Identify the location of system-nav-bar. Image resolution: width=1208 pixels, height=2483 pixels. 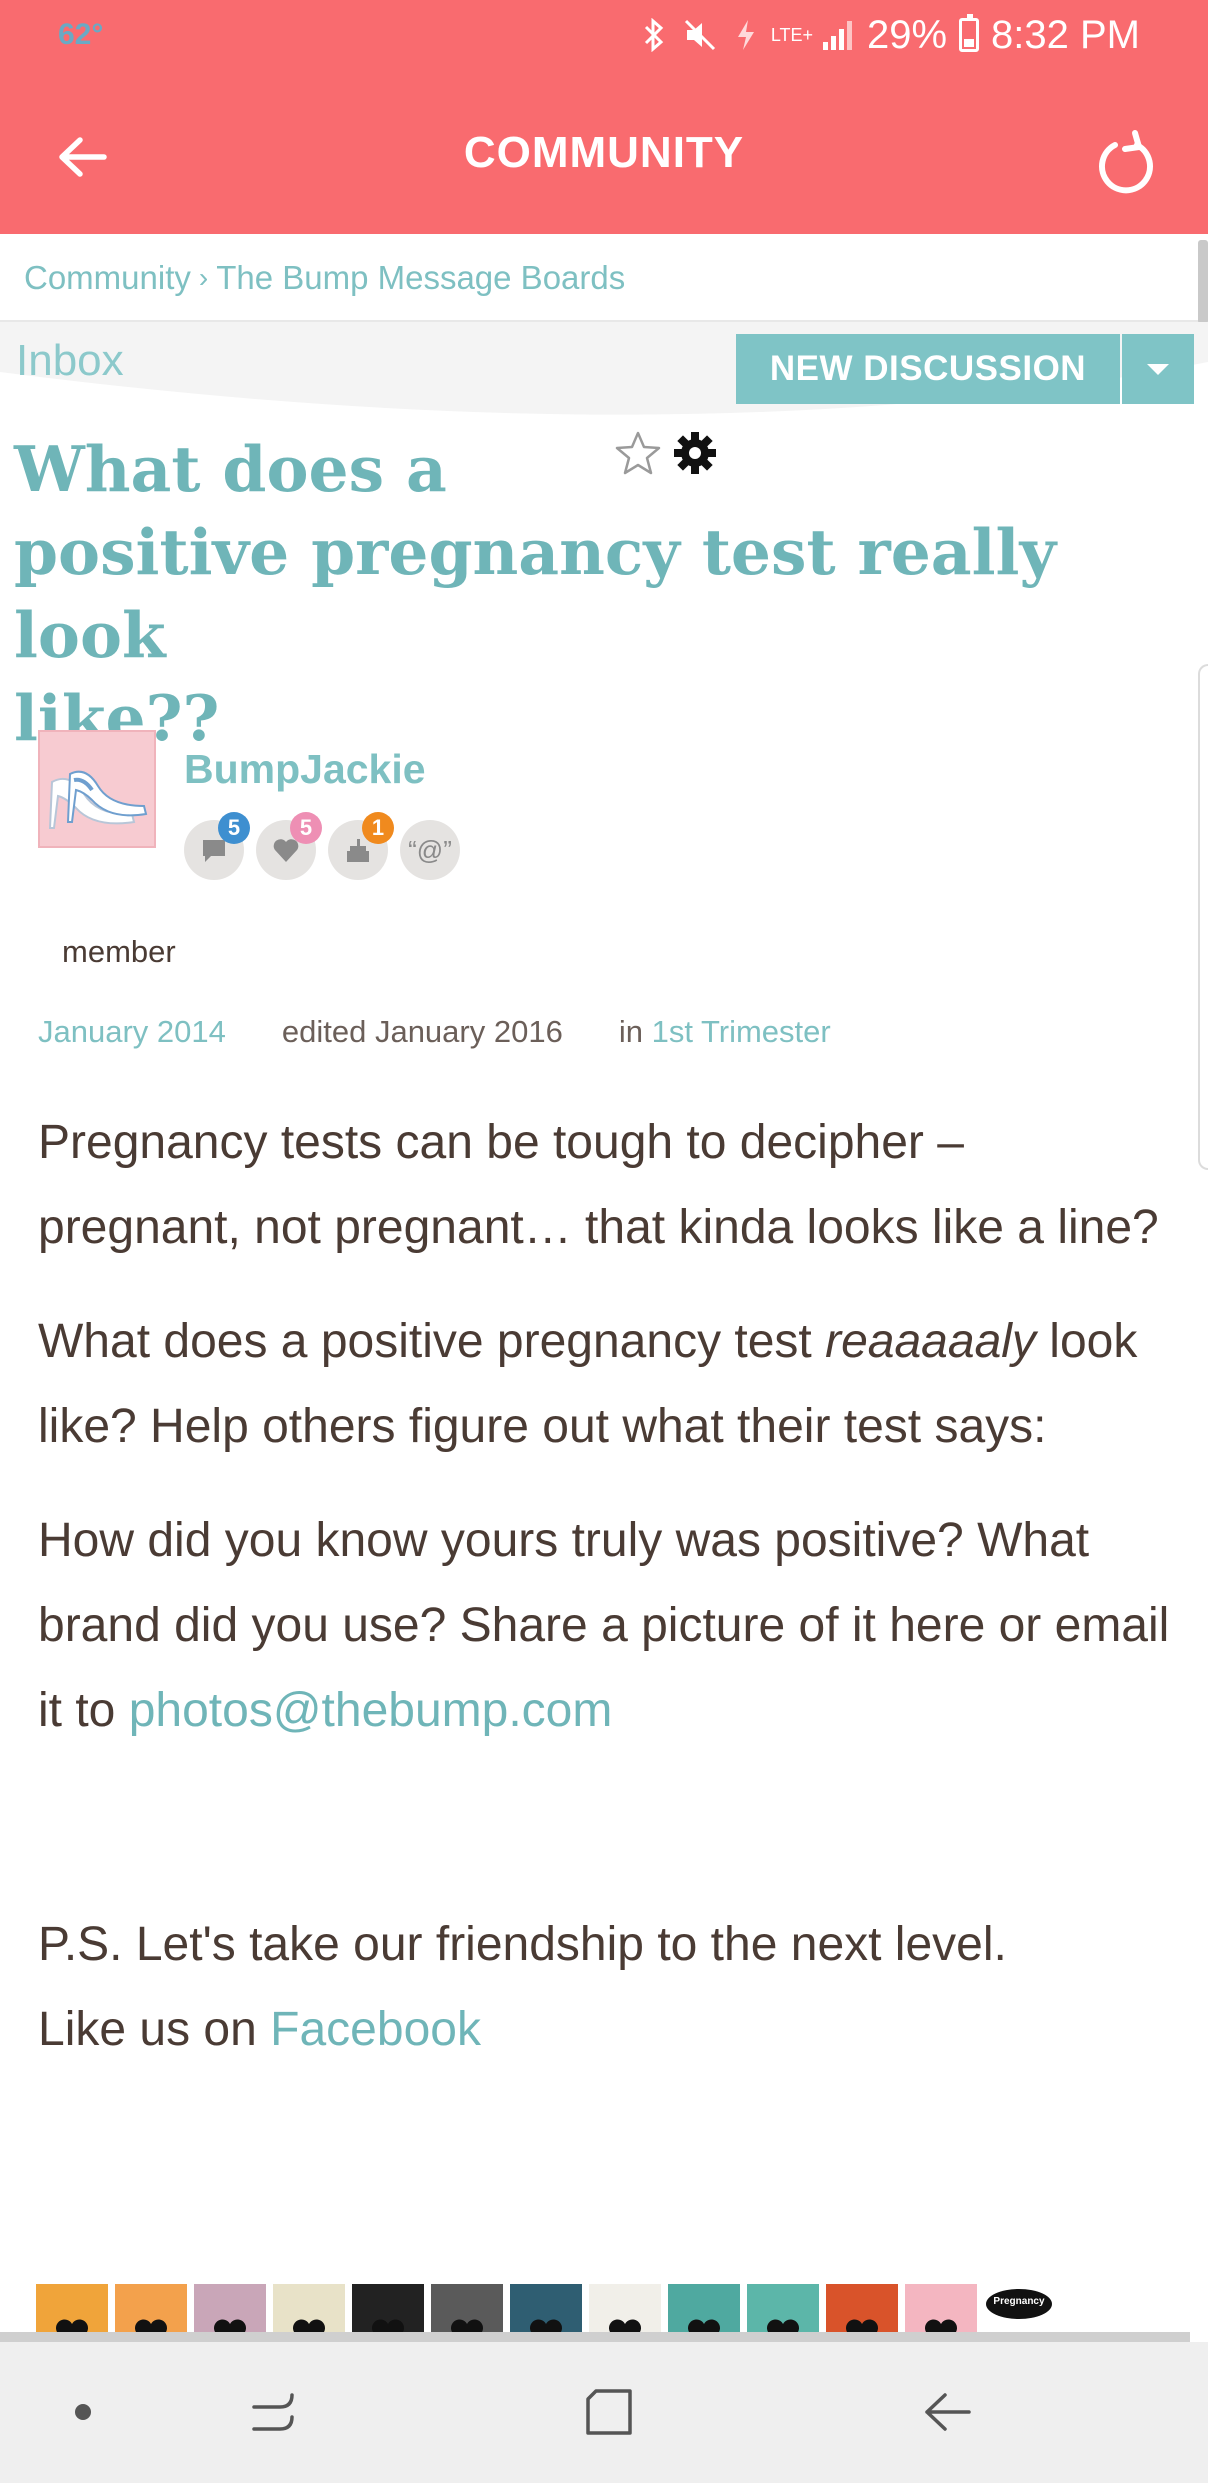
(604, 2412).